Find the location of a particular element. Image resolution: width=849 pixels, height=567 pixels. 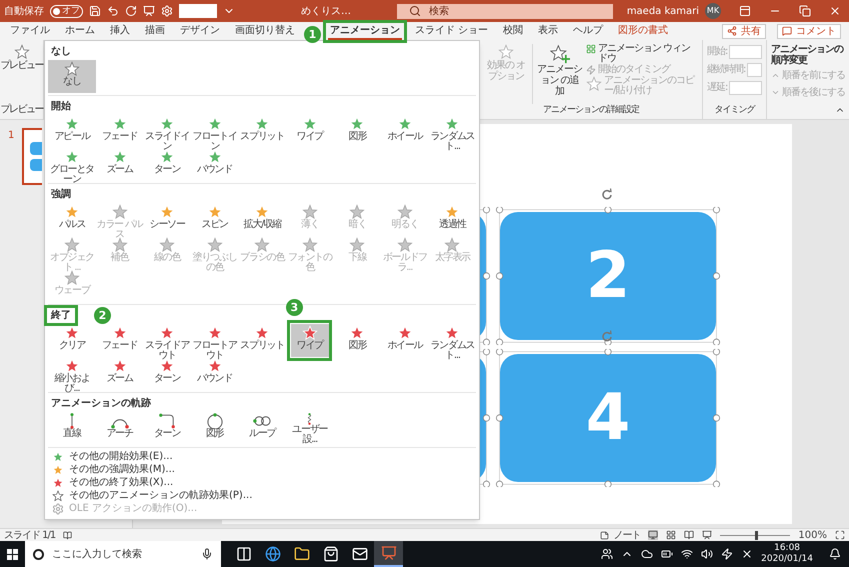

ribbon-tab: スライド ショー is located at coordinates (451, 32).